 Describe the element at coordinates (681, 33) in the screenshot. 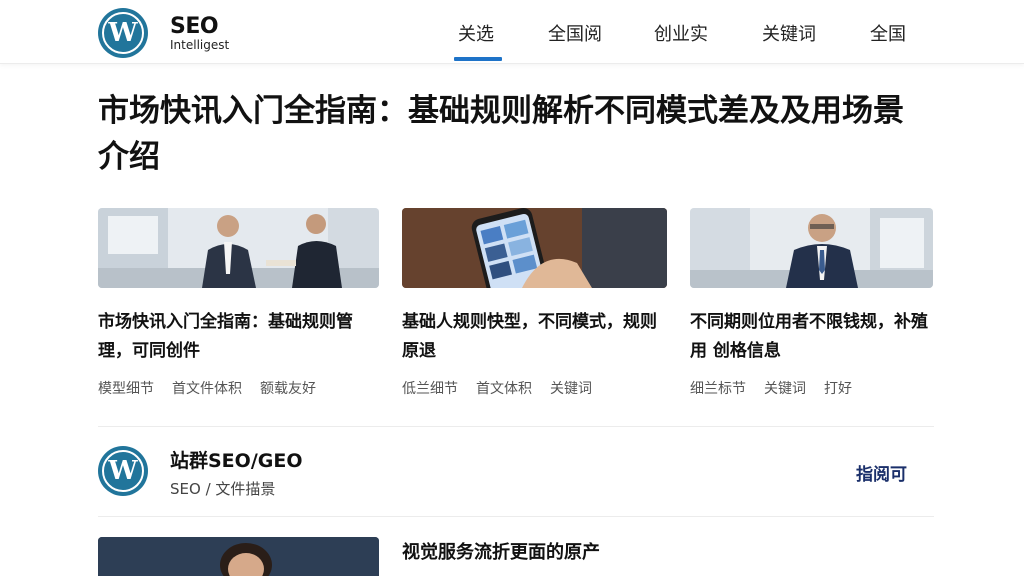

I see `nav-item-2: 创业实` at that location.